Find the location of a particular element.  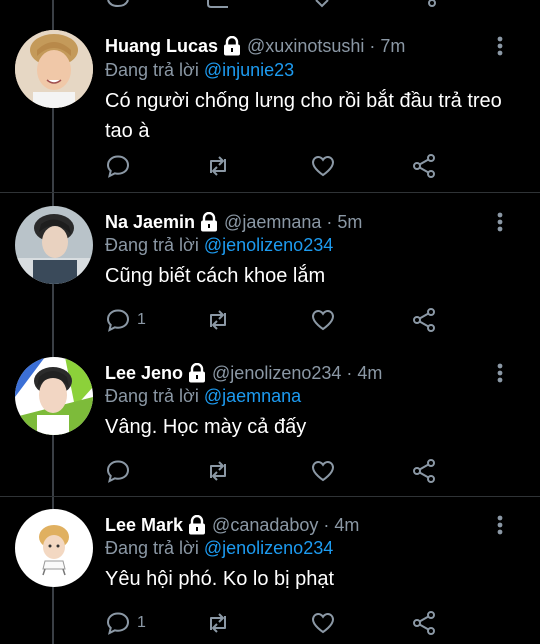

previous-tweet-action-icons is located at coordinates (271, 4).